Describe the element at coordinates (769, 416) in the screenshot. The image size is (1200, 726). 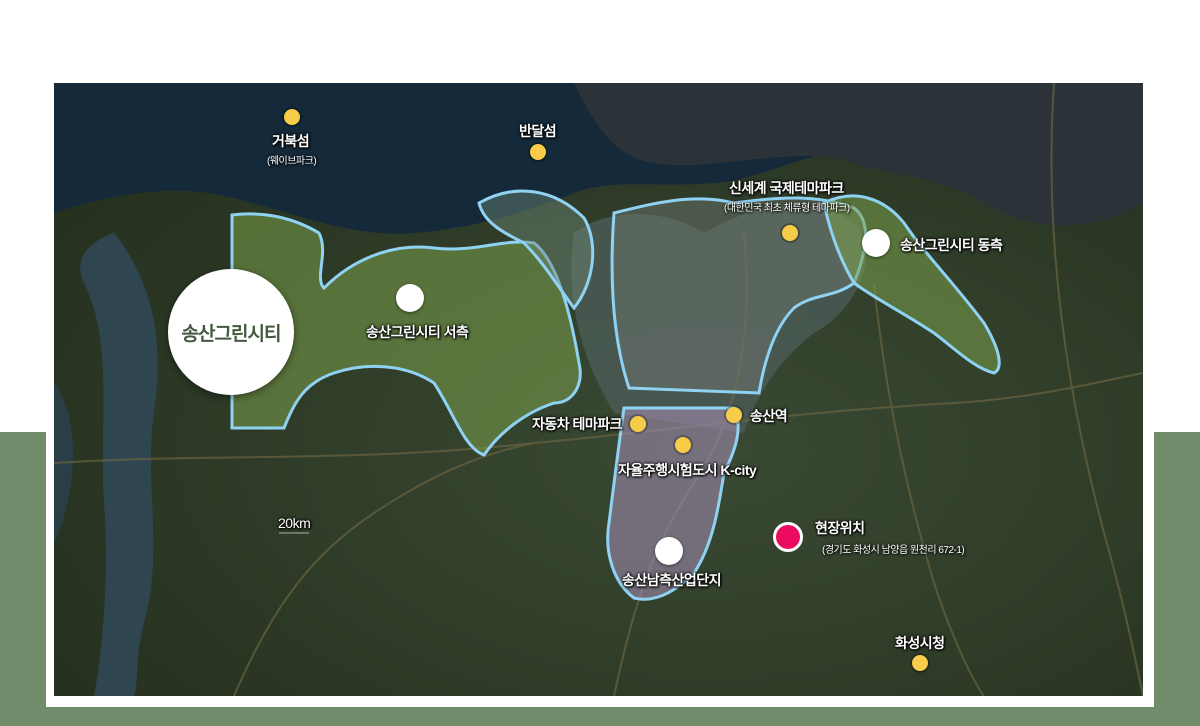
I see `songsan-station-label: 송산역` at that location.